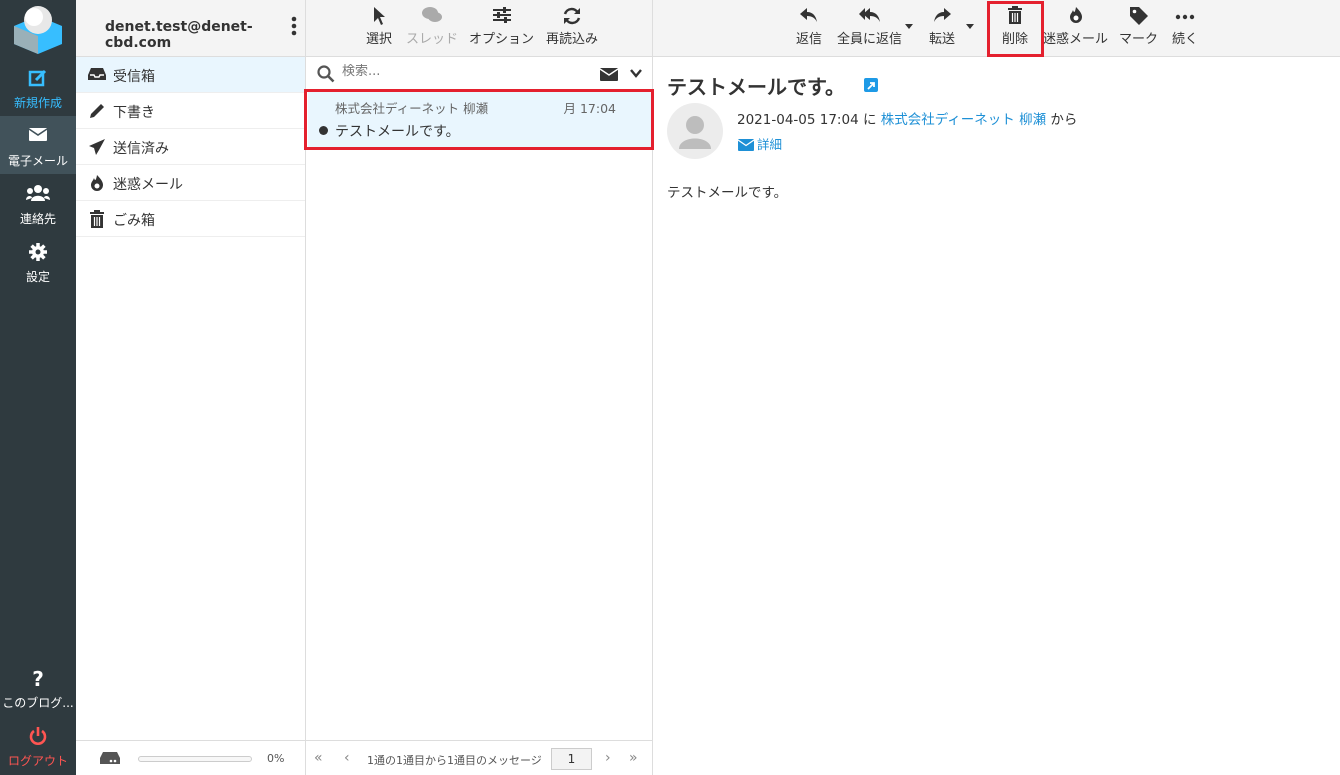 The image size is (1340, 775). I want to click on details-label: 詳細, so click(770, 144).